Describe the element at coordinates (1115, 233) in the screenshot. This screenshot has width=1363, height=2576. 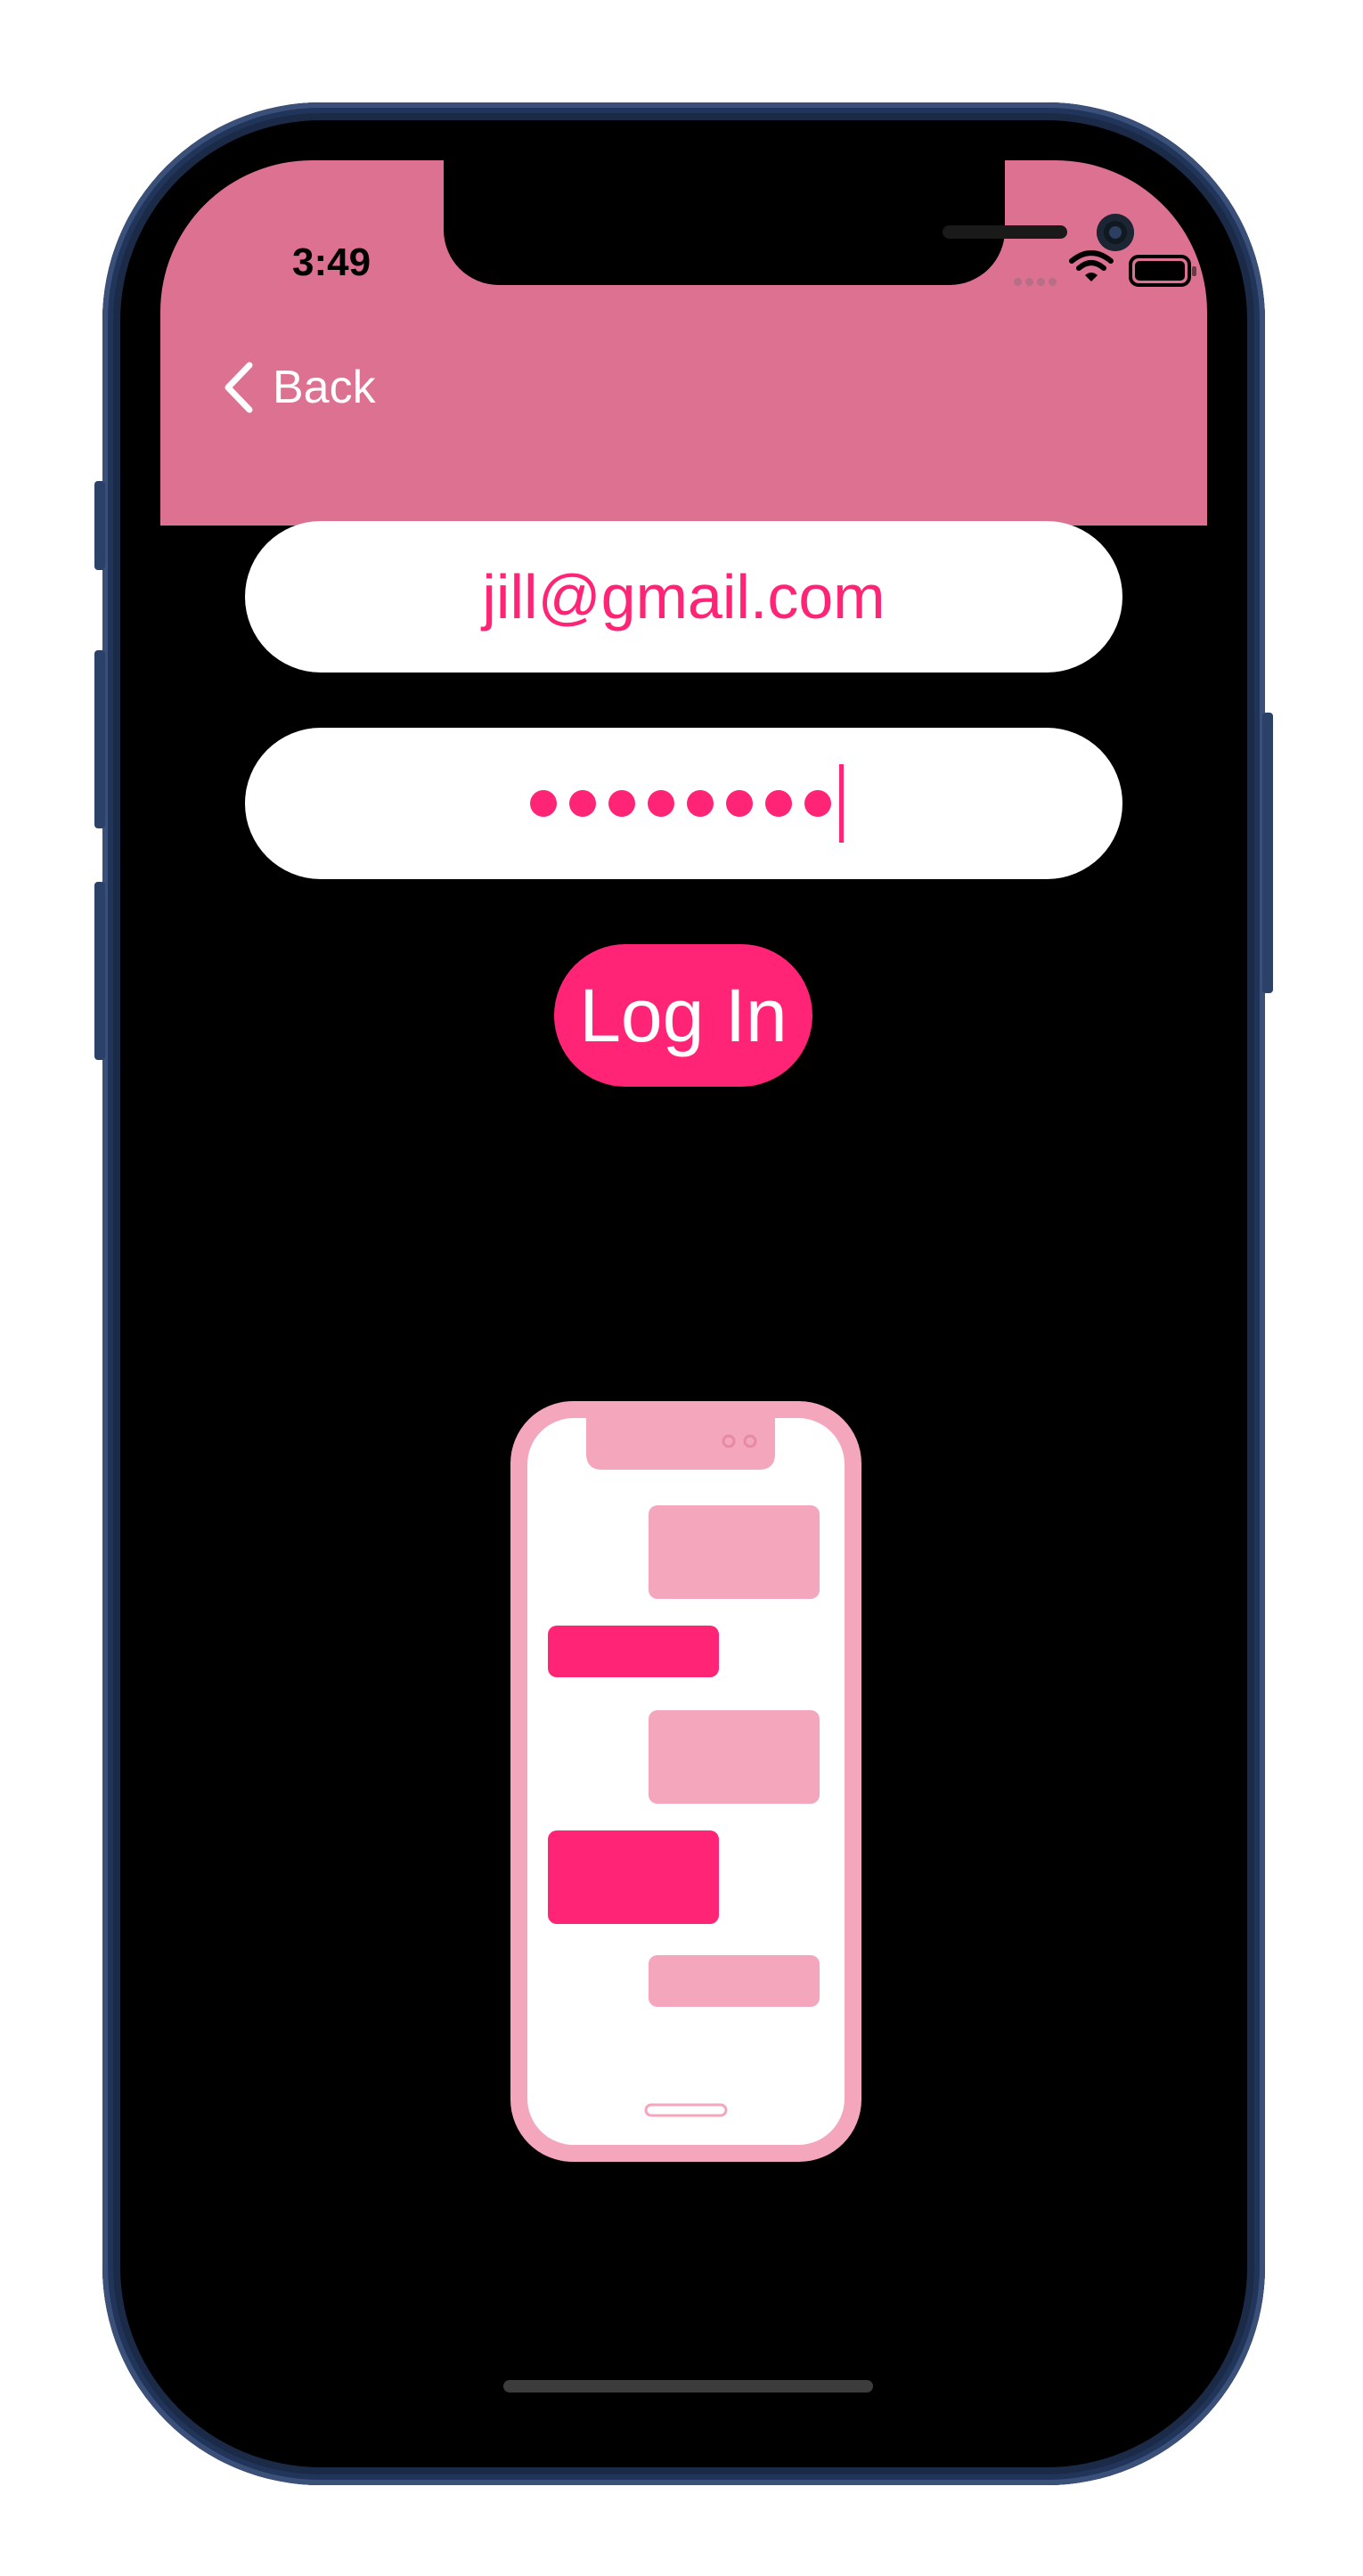
I see `front-camera` at that location.